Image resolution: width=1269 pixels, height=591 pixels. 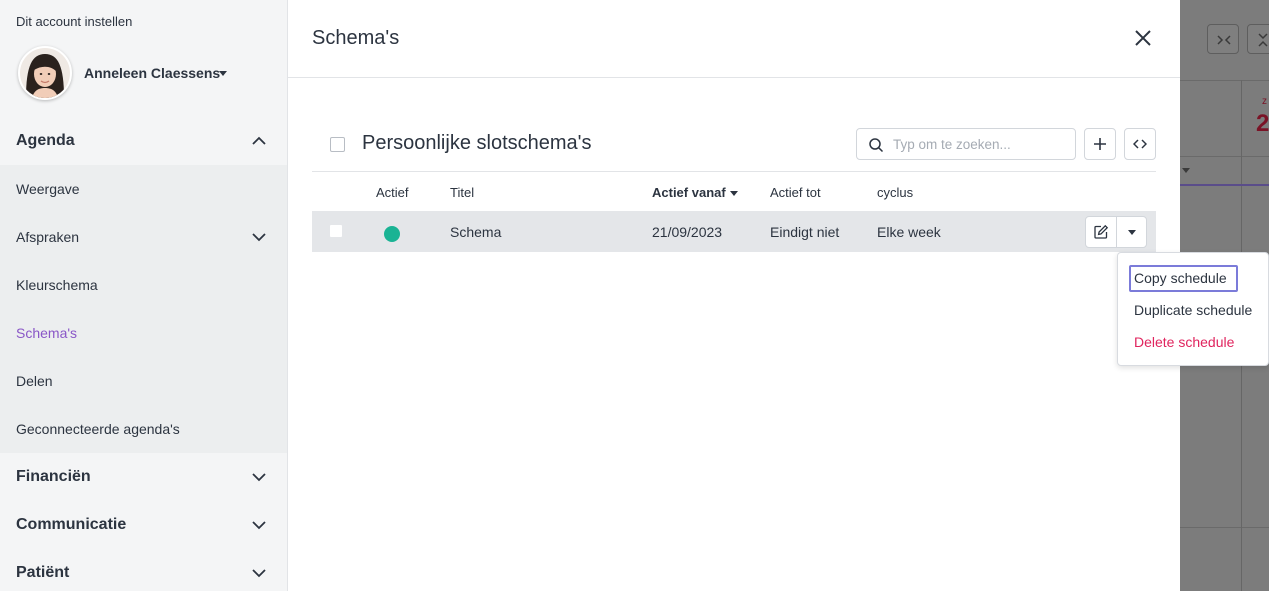 I want to click on row-title: Schema, so click(x=476, y=232).